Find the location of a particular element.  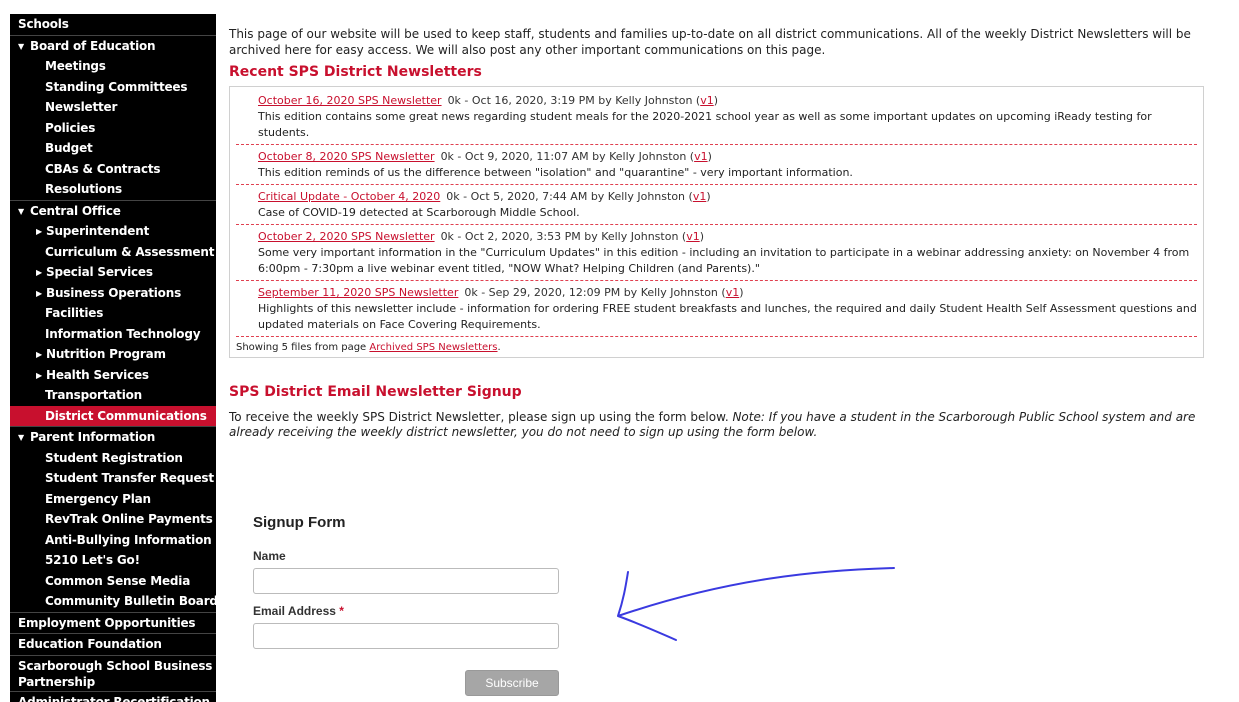

sidebar-item: ▼ Board of Education is located at coordinates (113, 46).